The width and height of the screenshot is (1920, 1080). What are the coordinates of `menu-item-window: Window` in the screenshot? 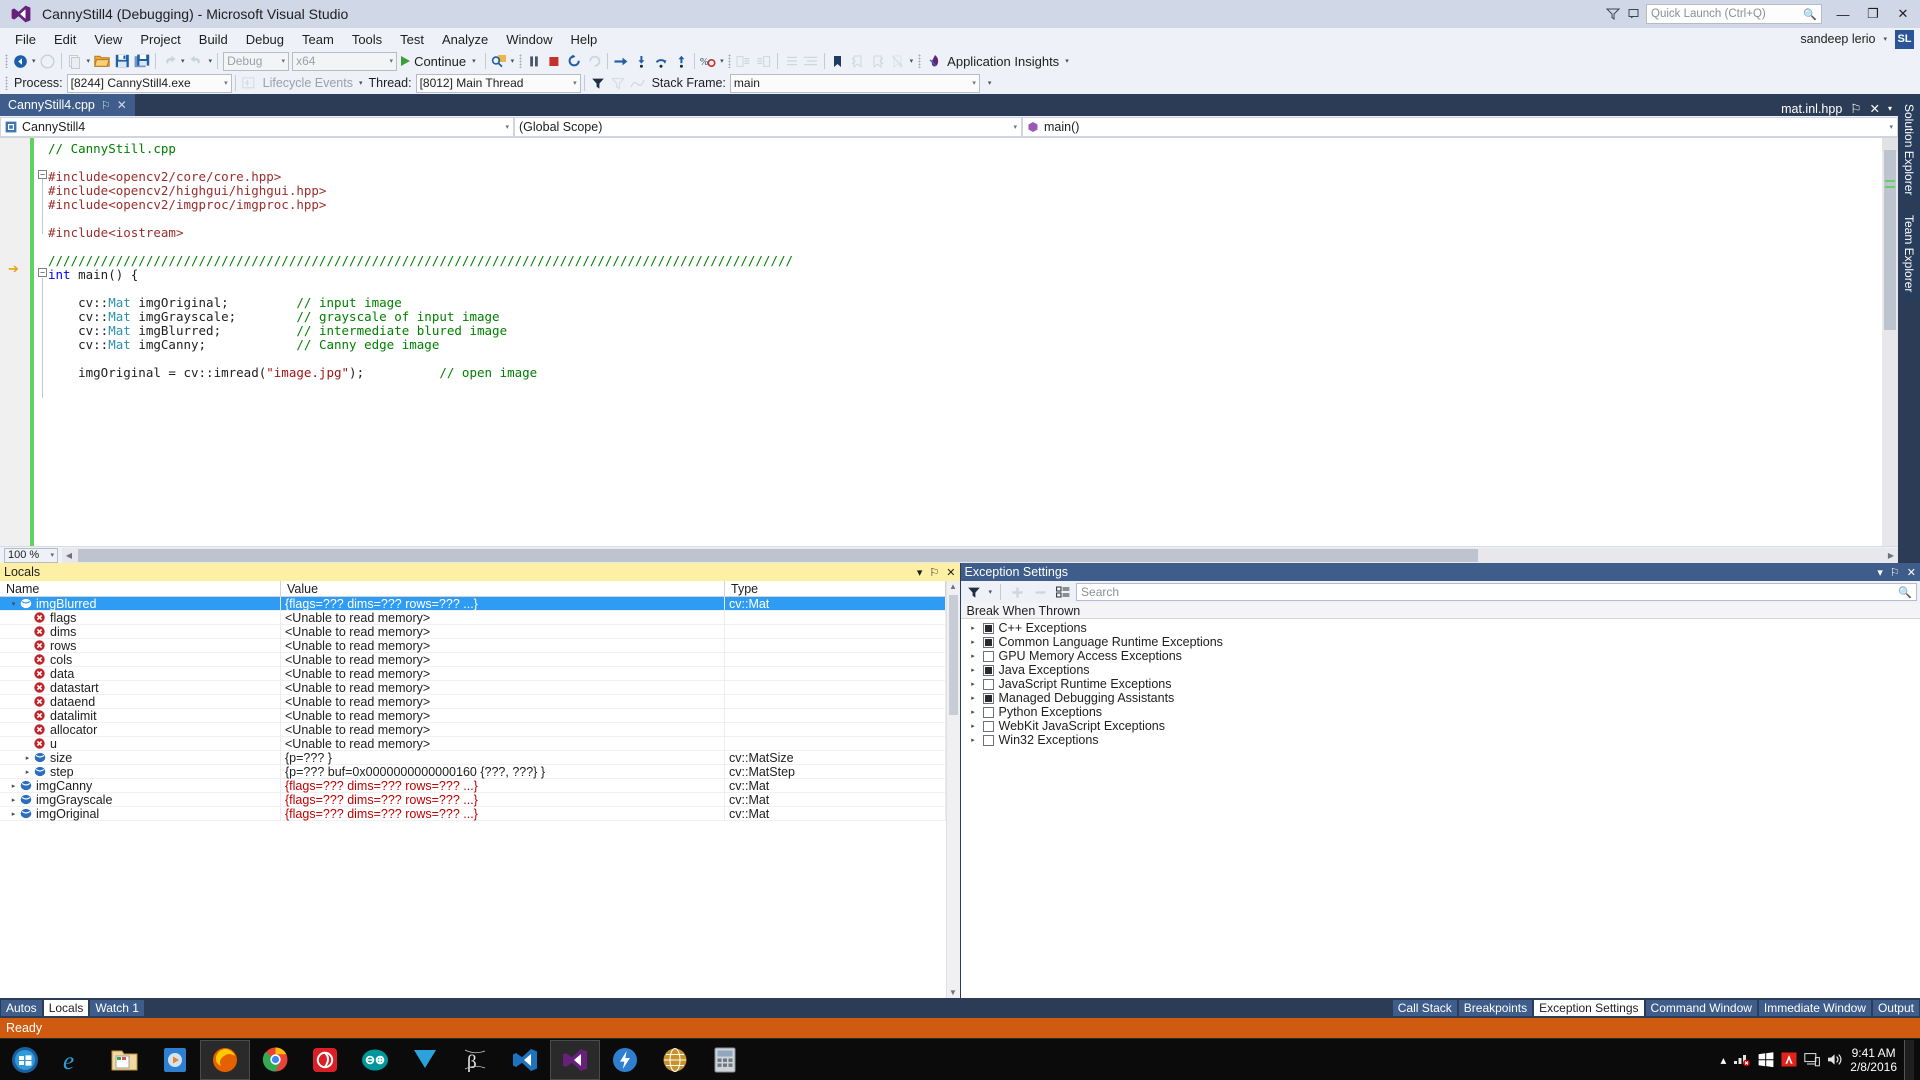 It's located at (529, 39).